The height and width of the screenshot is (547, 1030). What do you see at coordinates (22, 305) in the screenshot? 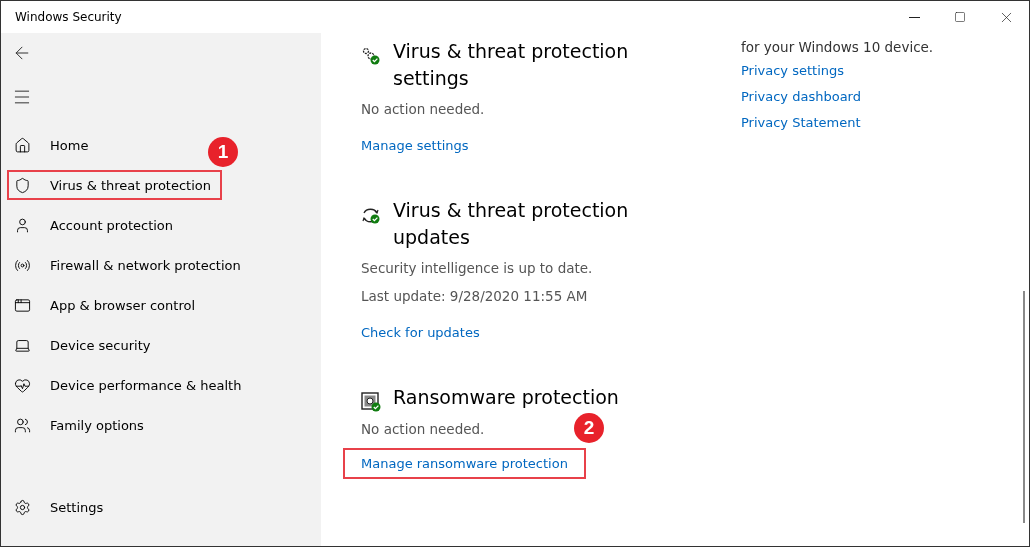
I see `window-icon` at bounding box center [22, 305].